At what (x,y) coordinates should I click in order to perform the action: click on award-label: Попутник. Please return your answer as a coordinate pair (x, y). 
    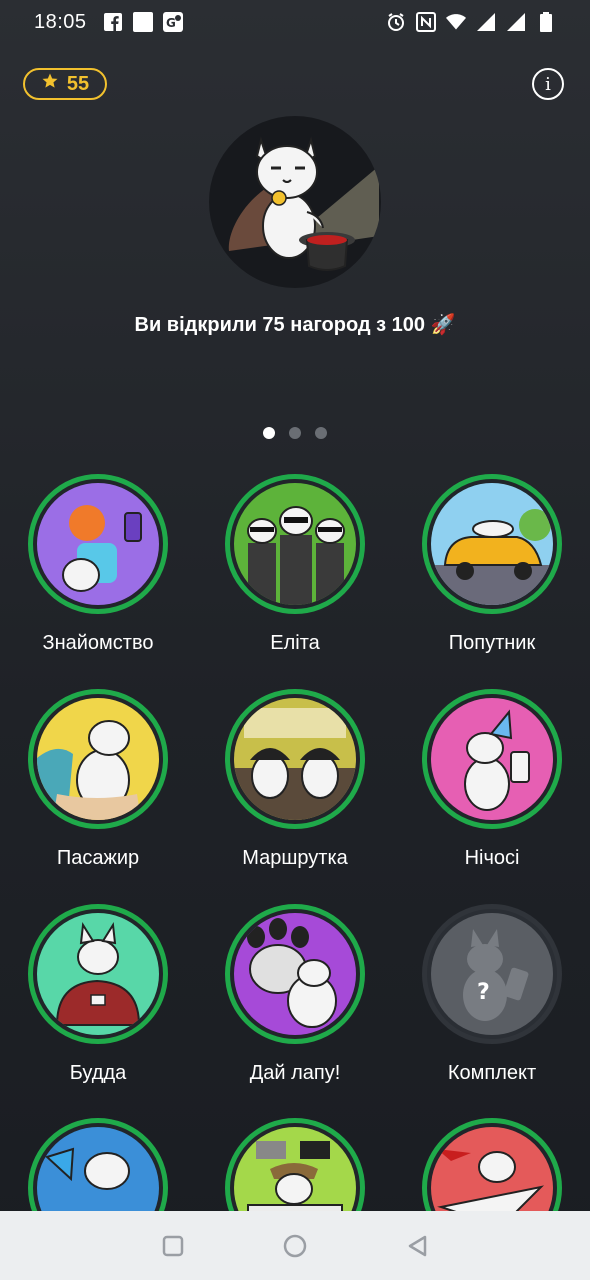
    Looking at the image, I should click on (492, 643).